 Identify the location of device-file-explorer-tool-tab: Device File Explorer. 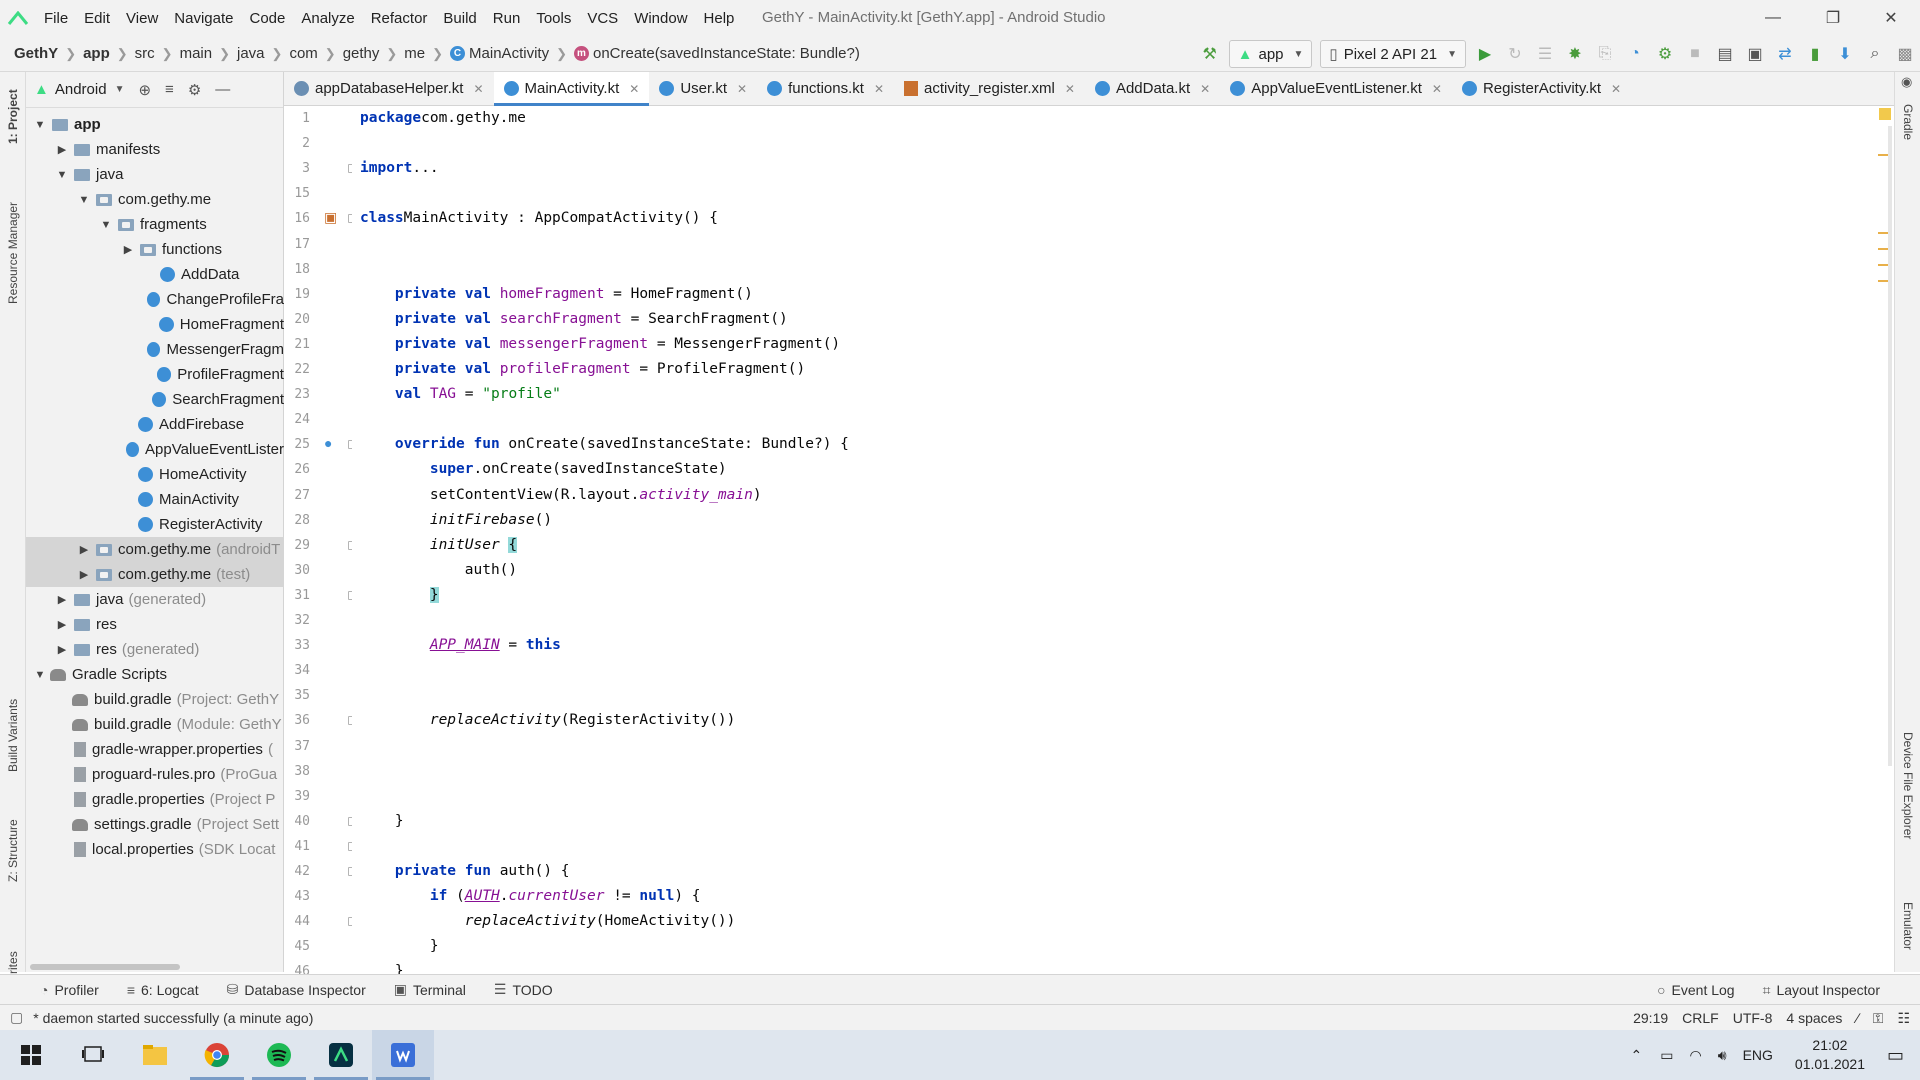
(1908, 785).